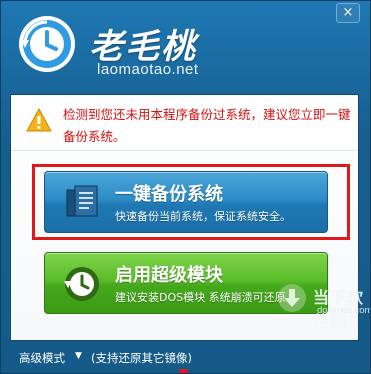 The height and width of the screenshot is (374, 371). Describe the element at coordinates (42, 358) in the screenshot. I see `advanced-mode-link: 高级模式` at that location.